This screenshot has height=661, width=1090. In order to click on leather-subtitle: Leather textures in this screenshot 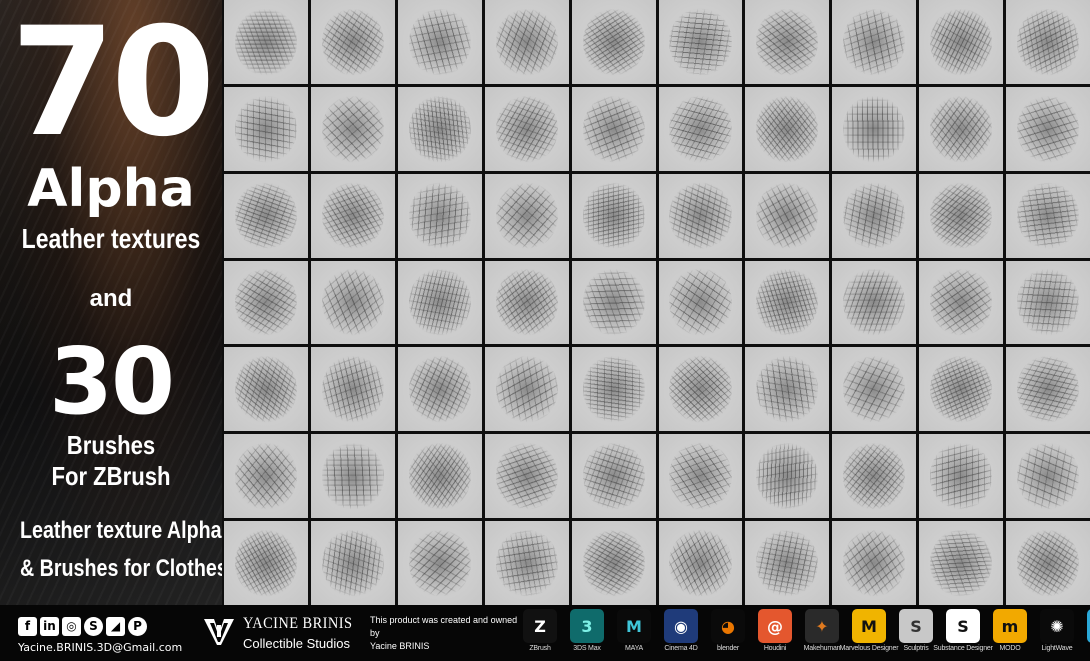, I will do `click(111, 238)`.